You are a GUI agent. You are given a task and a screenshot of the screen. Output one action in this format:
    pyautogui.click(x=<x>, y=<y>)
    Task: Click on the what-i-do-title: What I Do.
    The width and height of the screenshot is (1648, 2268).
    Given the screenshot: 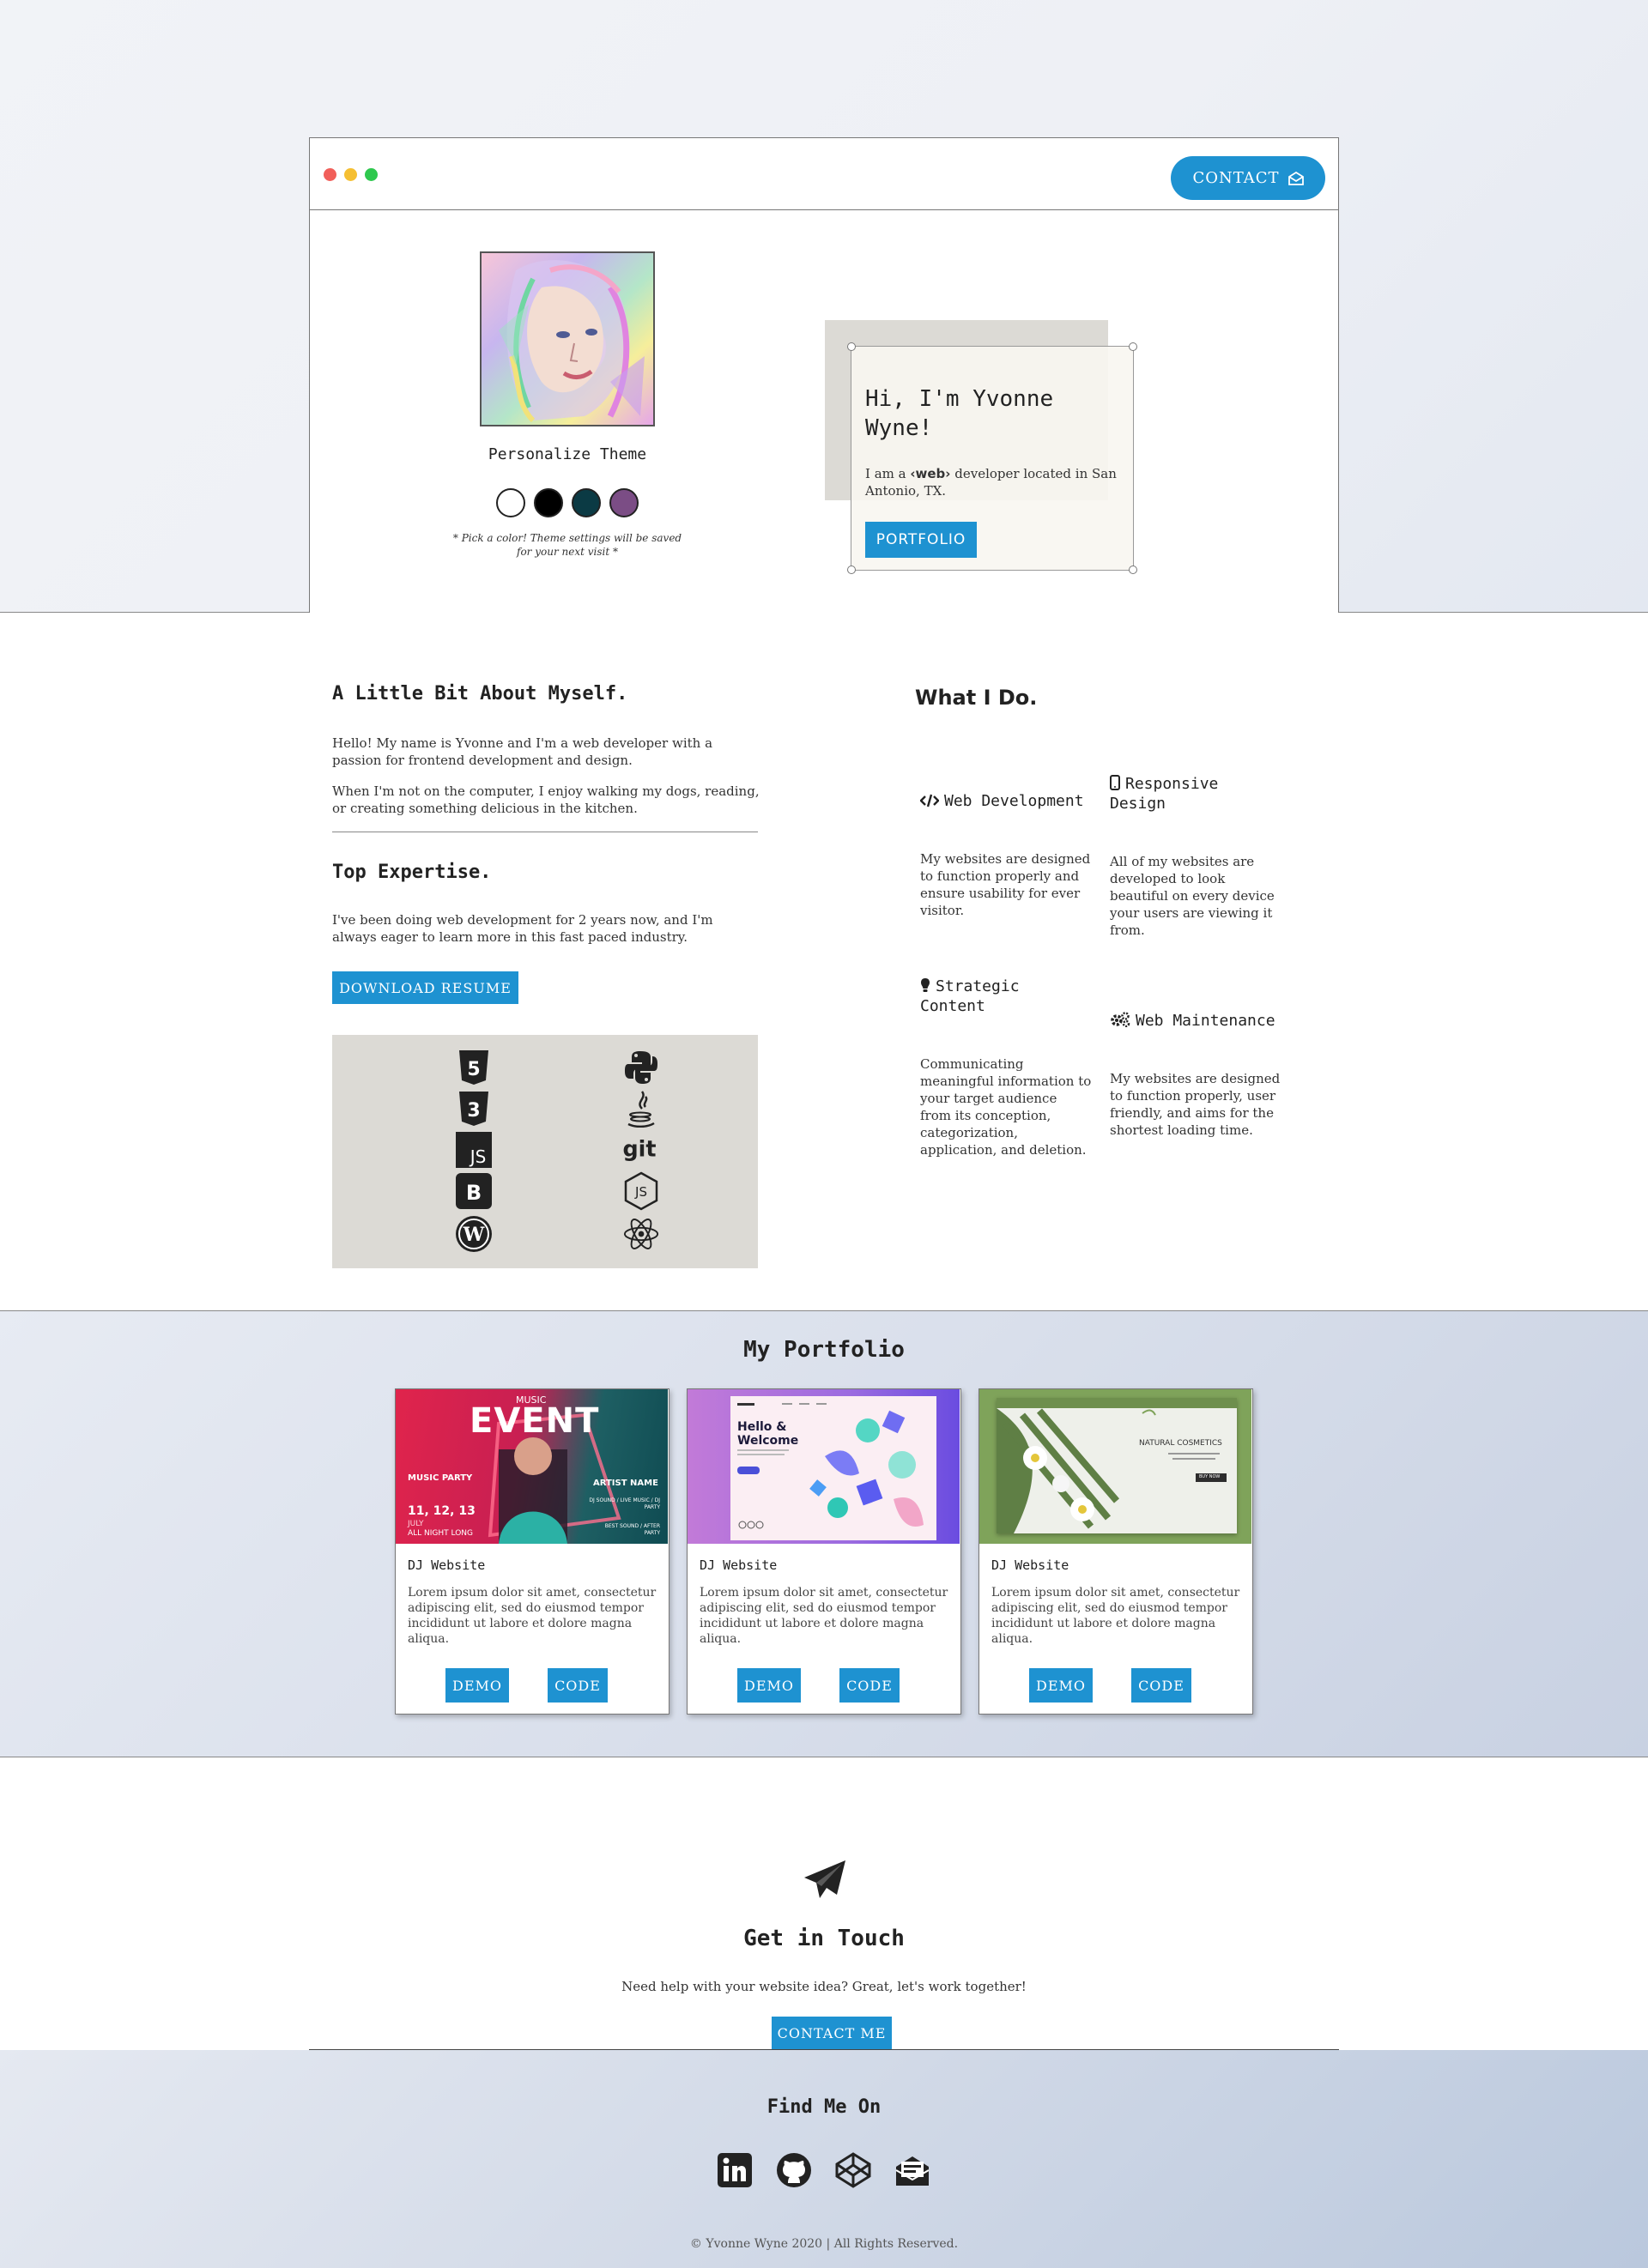 What is the action you would take?
    pyautogui.click(x=976, y=698)
    